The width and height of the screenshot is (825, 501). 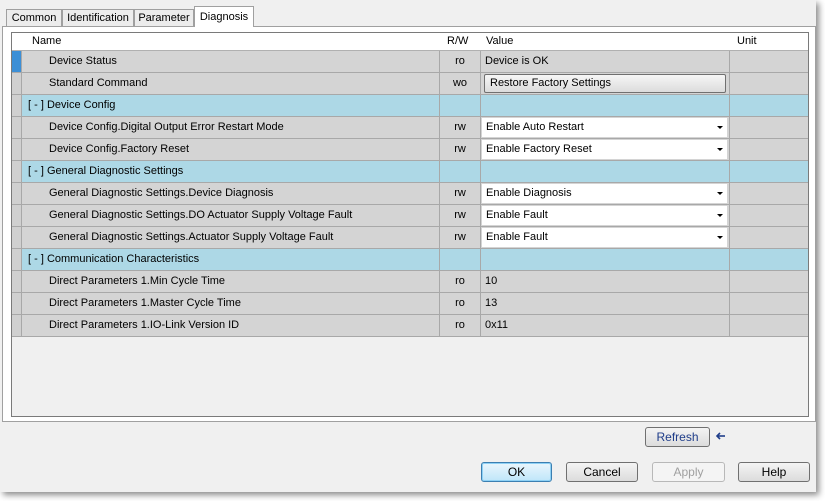 I want to click on row-name: Direct Parameters 1.Master Cycle Time, so click(x=145, y=303).